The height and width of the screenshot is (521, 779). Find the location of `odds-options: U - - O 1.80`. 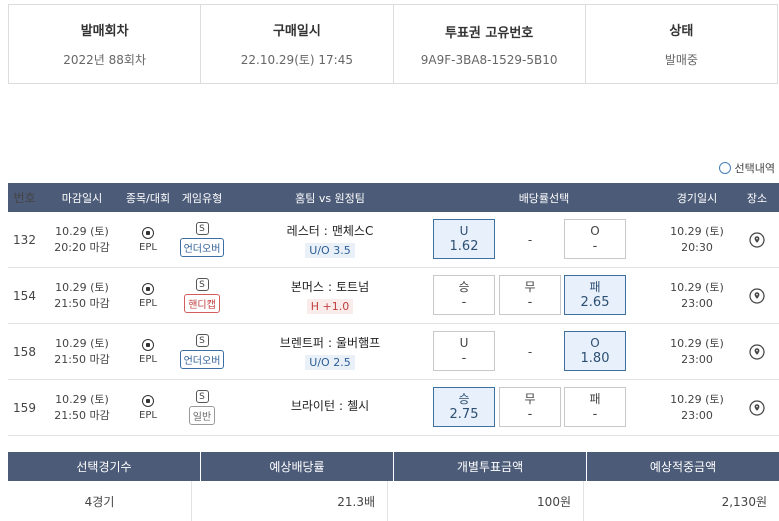

odds-options: U - - O 1.80 is located at coordinates (544, 351).